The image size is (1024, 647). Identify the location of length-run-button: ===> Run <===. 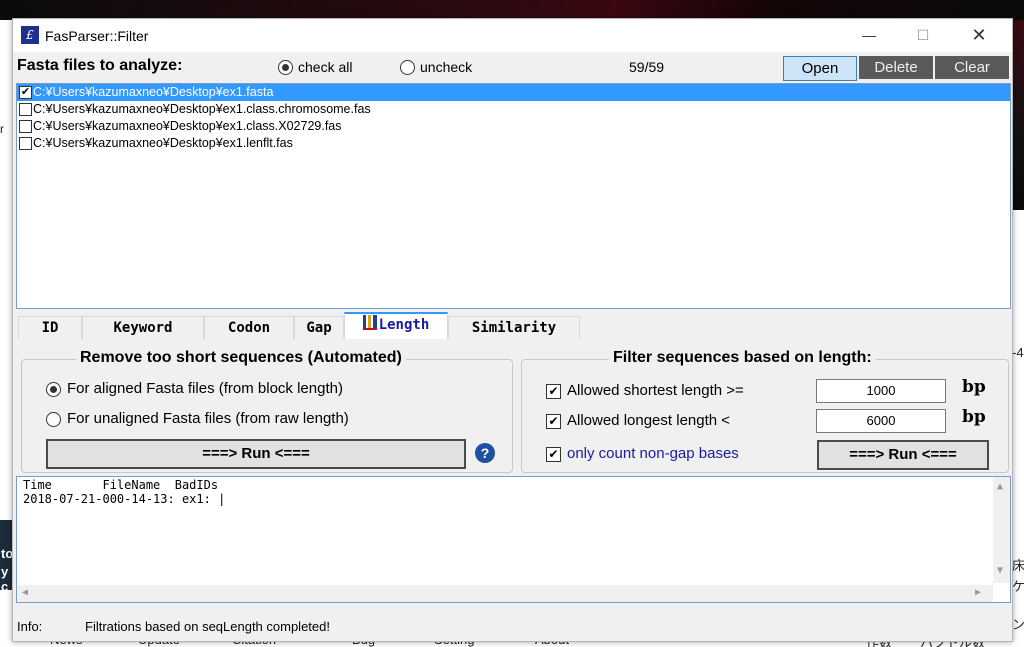
(903, 455).